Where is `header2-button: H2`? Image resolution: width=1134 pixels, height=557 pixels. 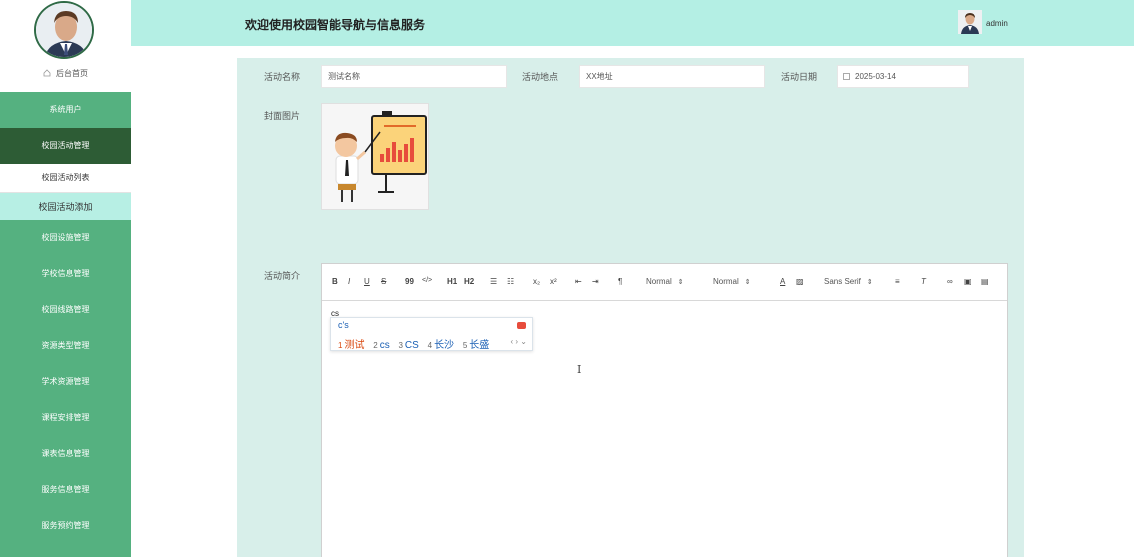
header2-button: H2 is located at coordinates (469, 281).